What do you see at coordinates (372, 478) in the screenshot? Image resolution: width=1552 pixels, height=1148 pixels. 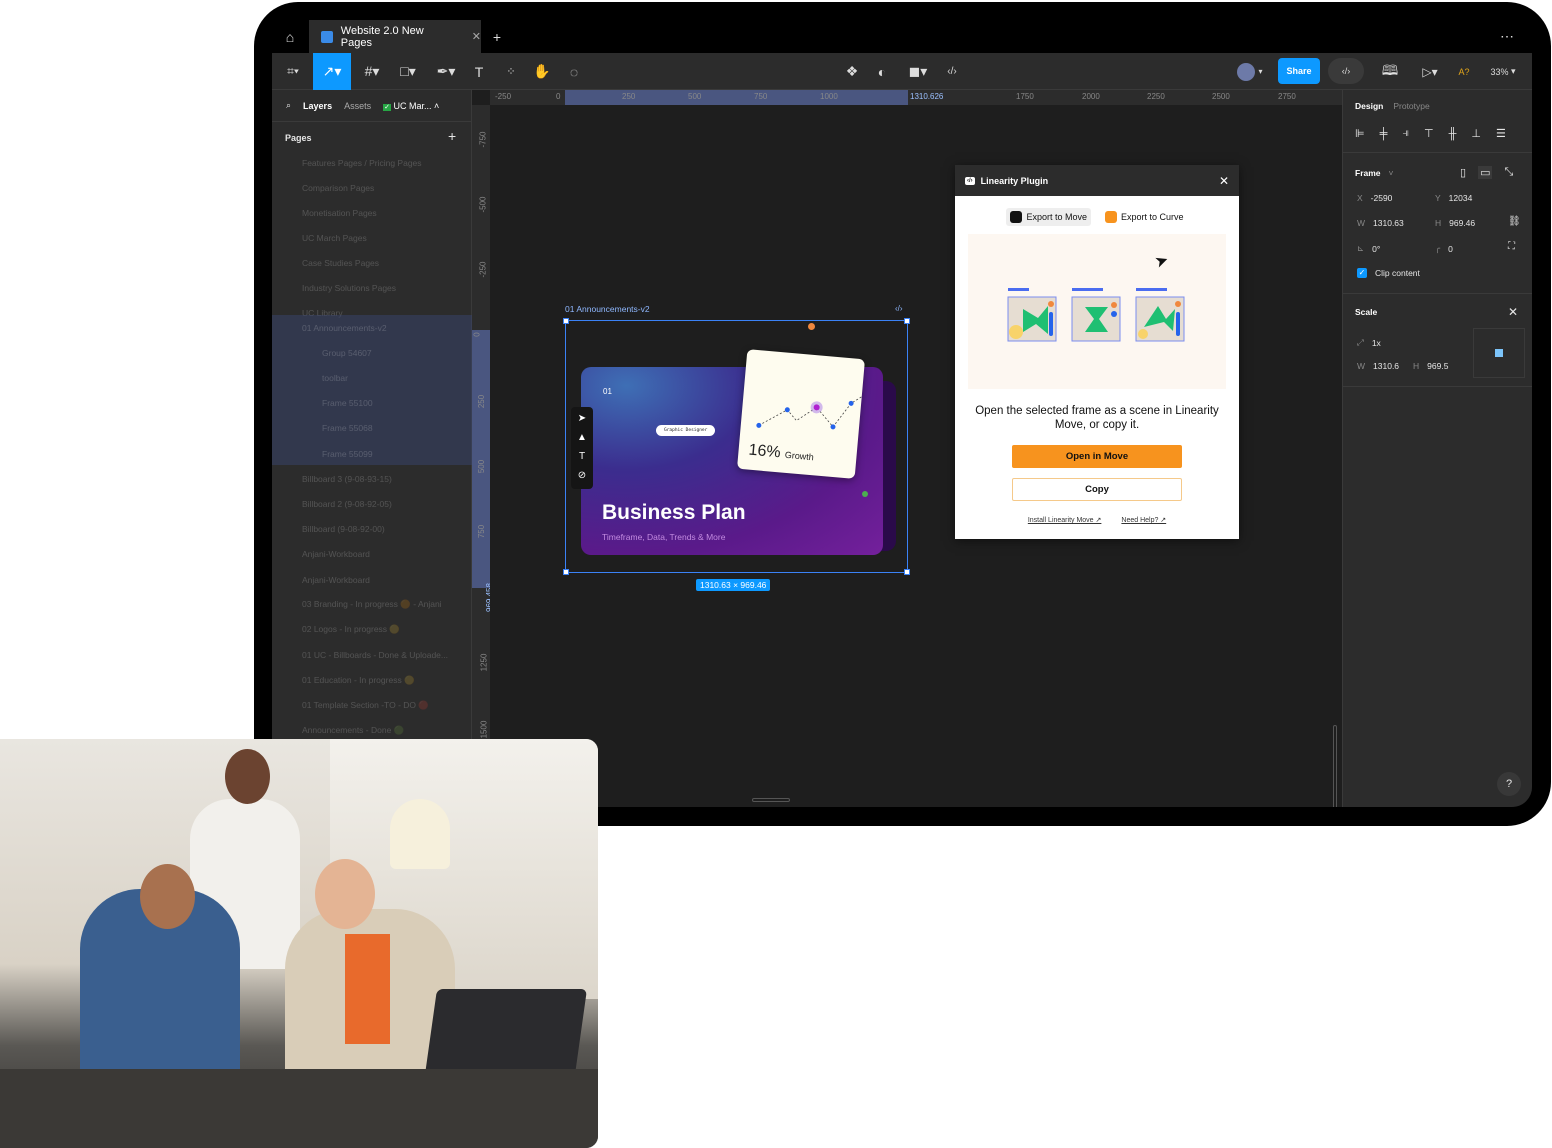 I see `layer-item: Billboard 3 (9-08-93-15)` at bounding box center [372, 478].